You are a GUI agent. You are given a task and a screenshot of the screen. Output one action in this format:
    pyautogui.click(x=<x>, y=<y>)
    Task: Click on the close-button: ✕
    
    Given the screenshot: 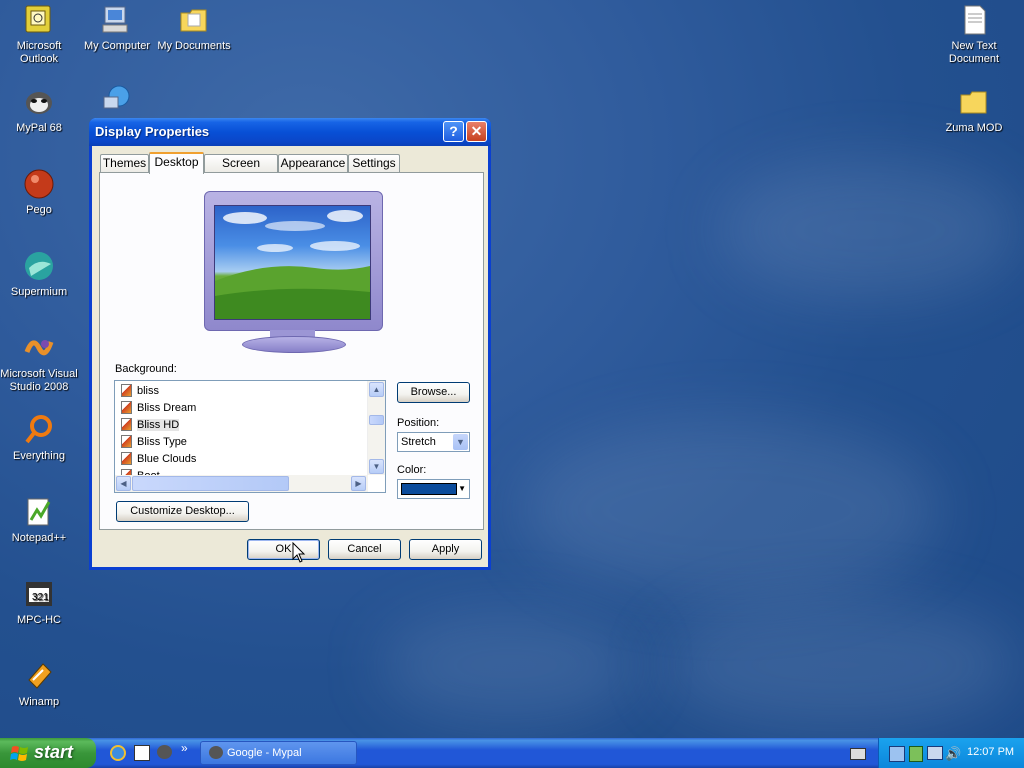 What is the action you would take?
    pyautogui.click(x=476, y=131)
    